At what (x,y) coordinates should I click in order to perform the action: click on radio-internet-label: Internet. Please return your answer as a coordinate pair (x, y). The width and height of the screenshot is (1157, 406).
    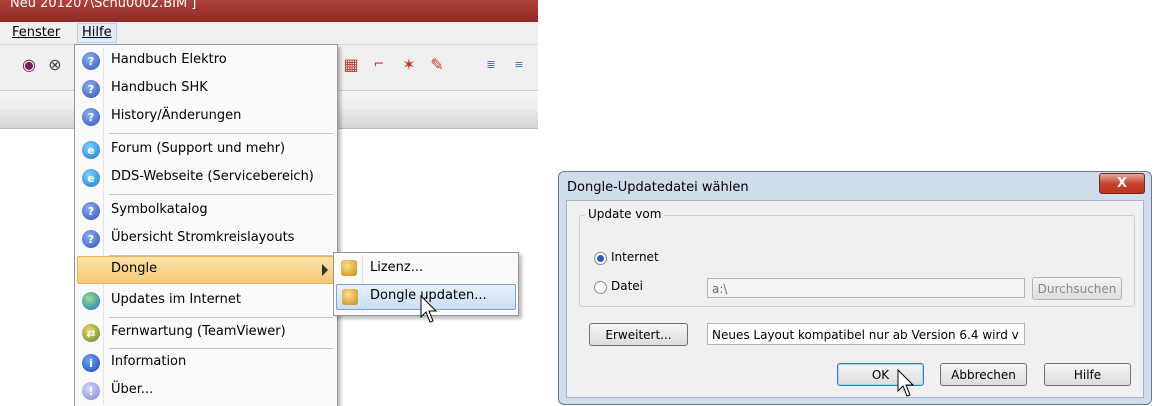
    Looking at the image, I should click on (635, 257).